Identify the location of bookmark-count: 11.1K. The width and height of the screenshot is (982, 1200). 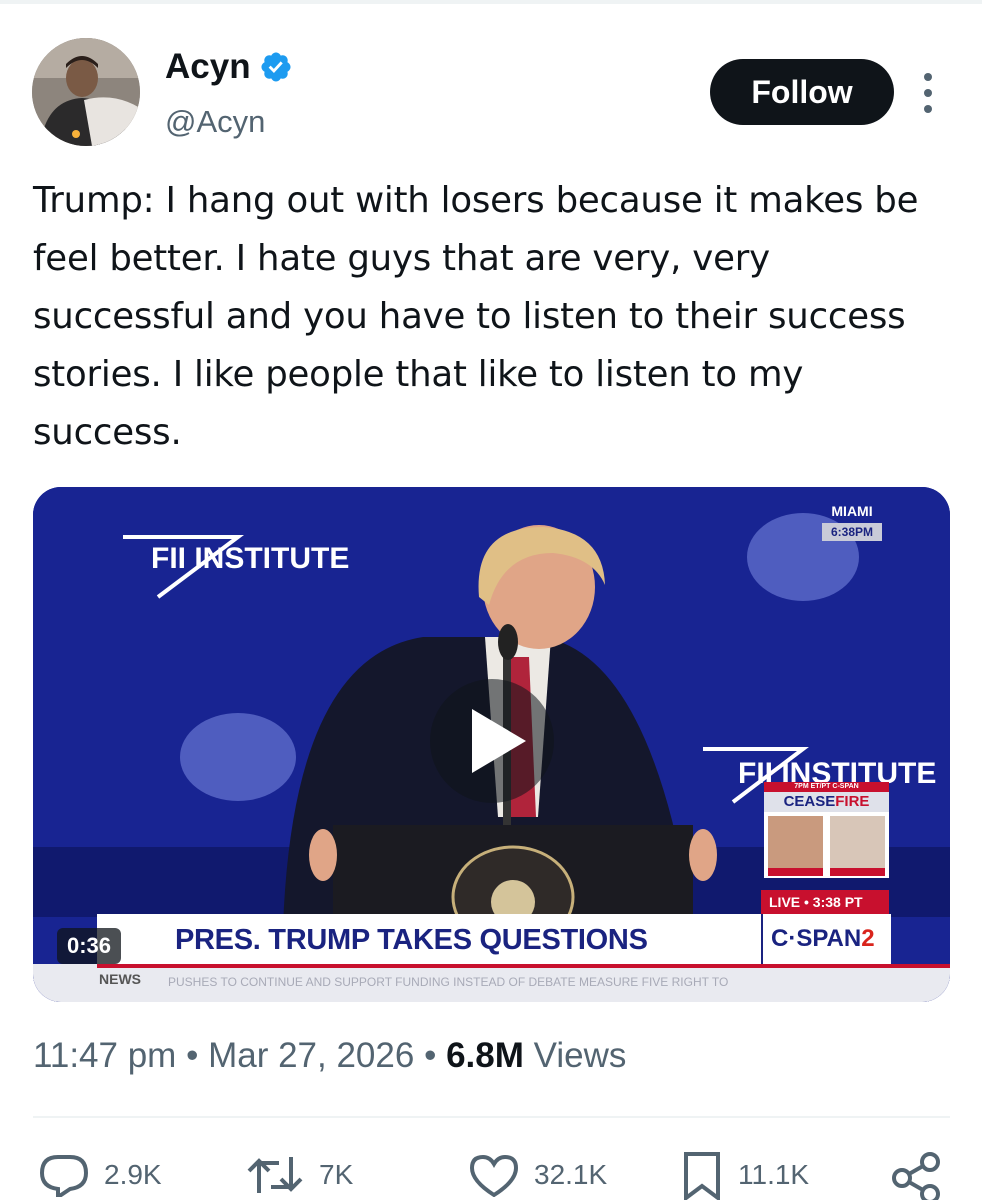
(774, 1174).